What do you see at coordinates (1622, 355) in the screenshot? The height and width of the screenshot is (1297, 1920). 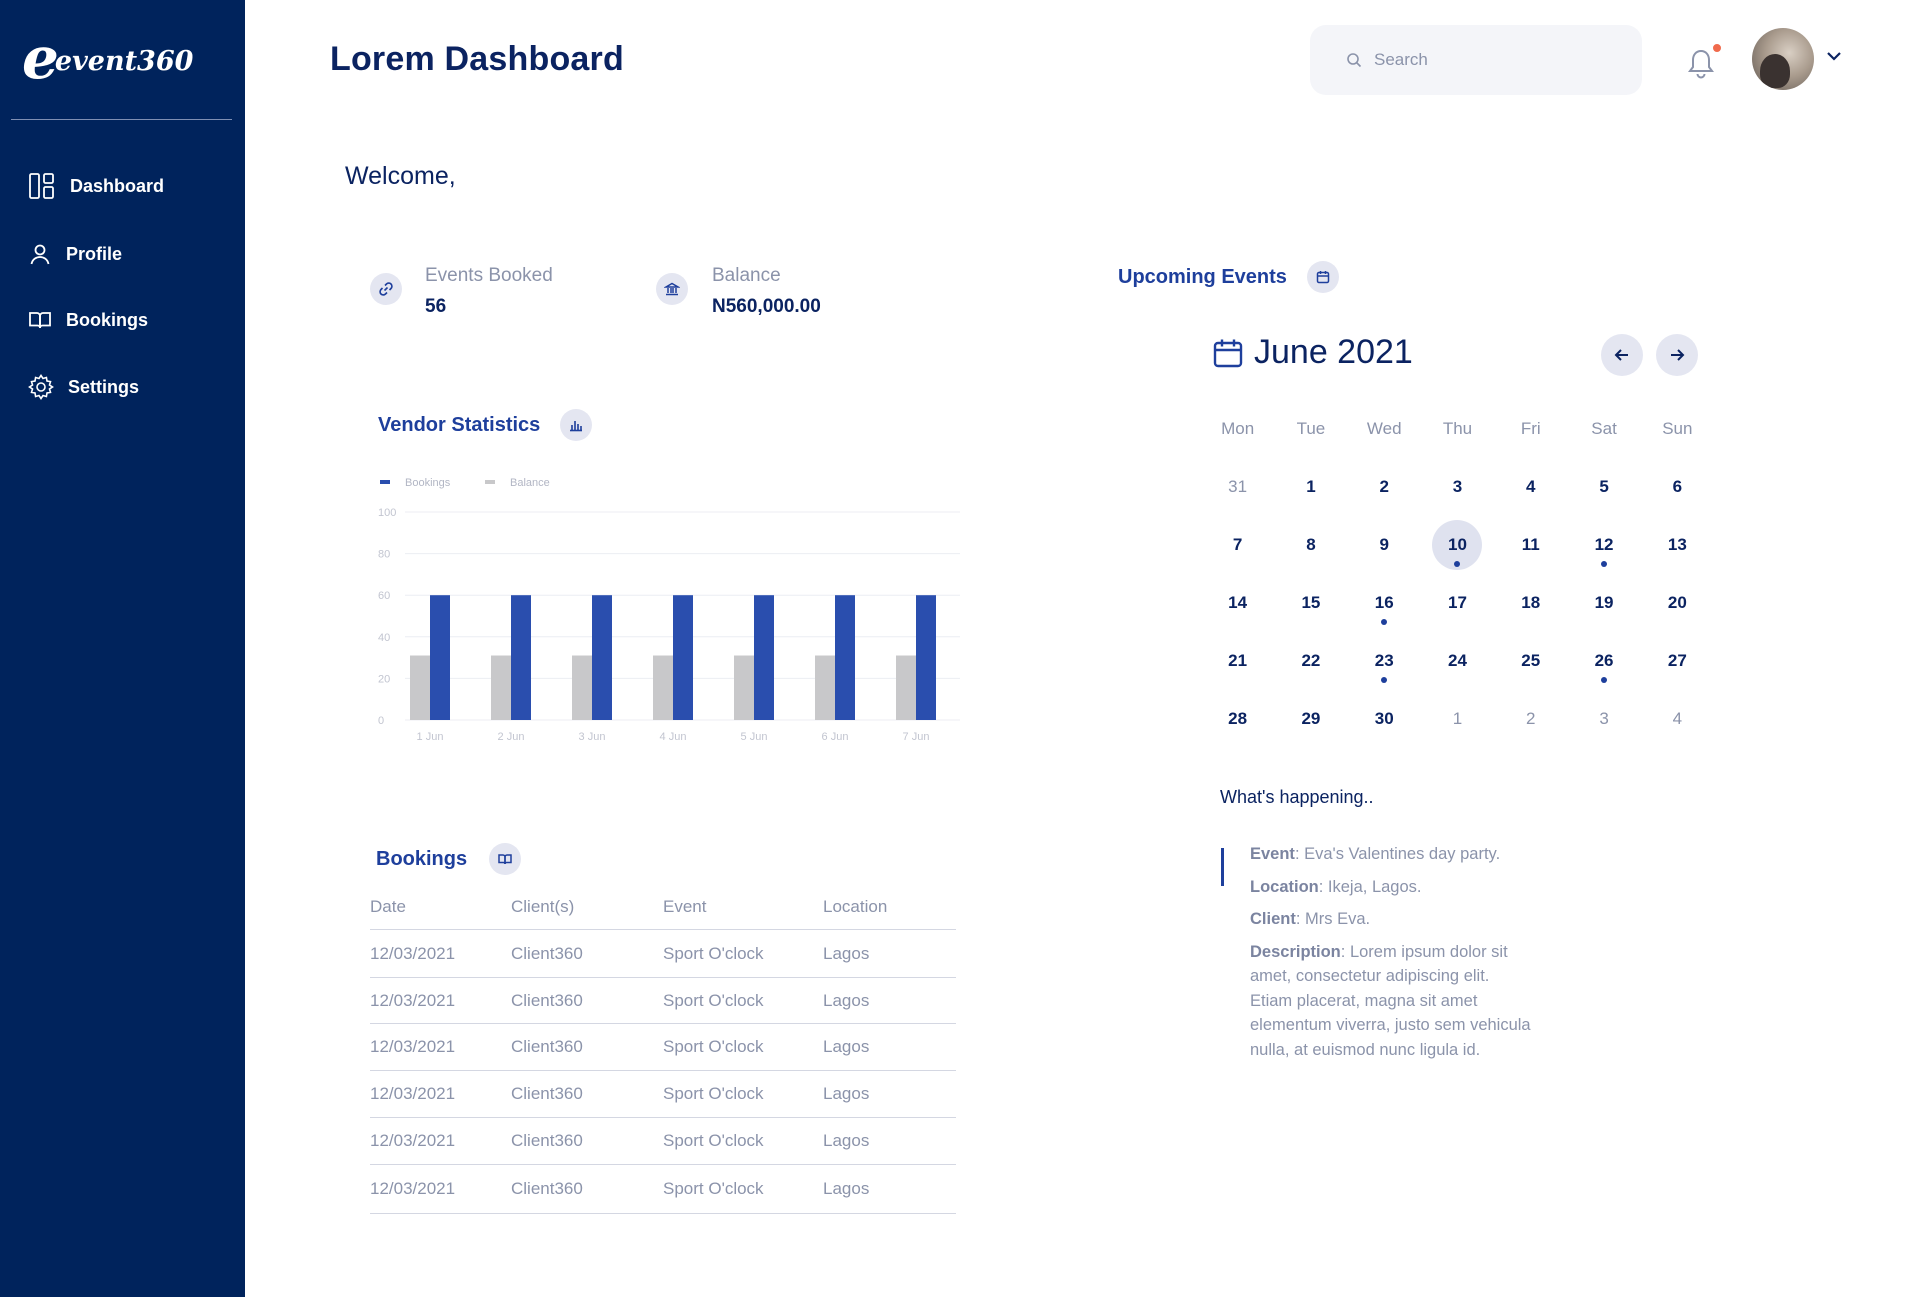 I see `calendar-prev-button` at bounding box center [1622, 355].